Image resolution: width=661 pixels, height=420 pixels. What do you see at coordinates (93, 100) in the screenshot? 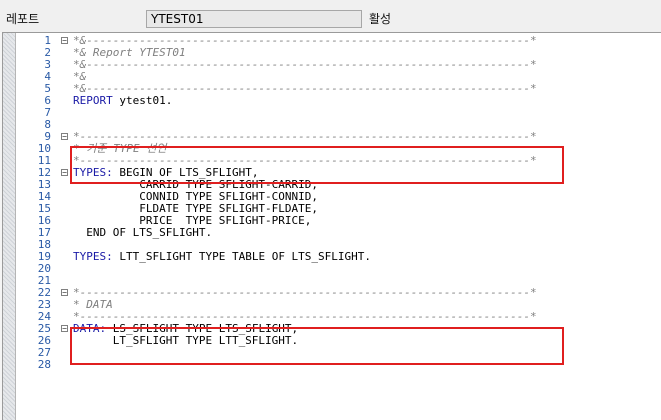
I see `code-keyword: REPORT` at bounding box center [93, 100].